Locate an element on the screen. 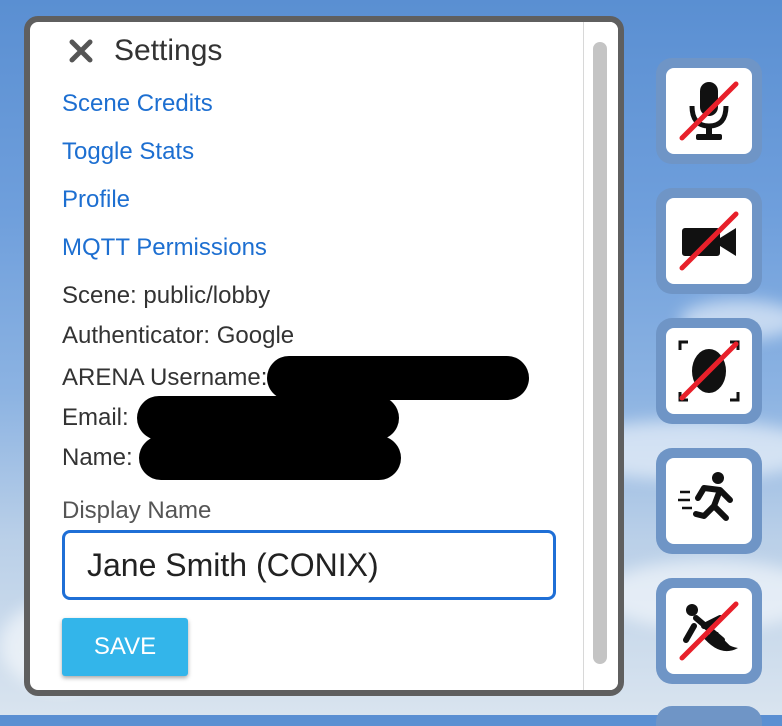  arena-username-row: ARENA Username: is located at coordinates (296, 378).